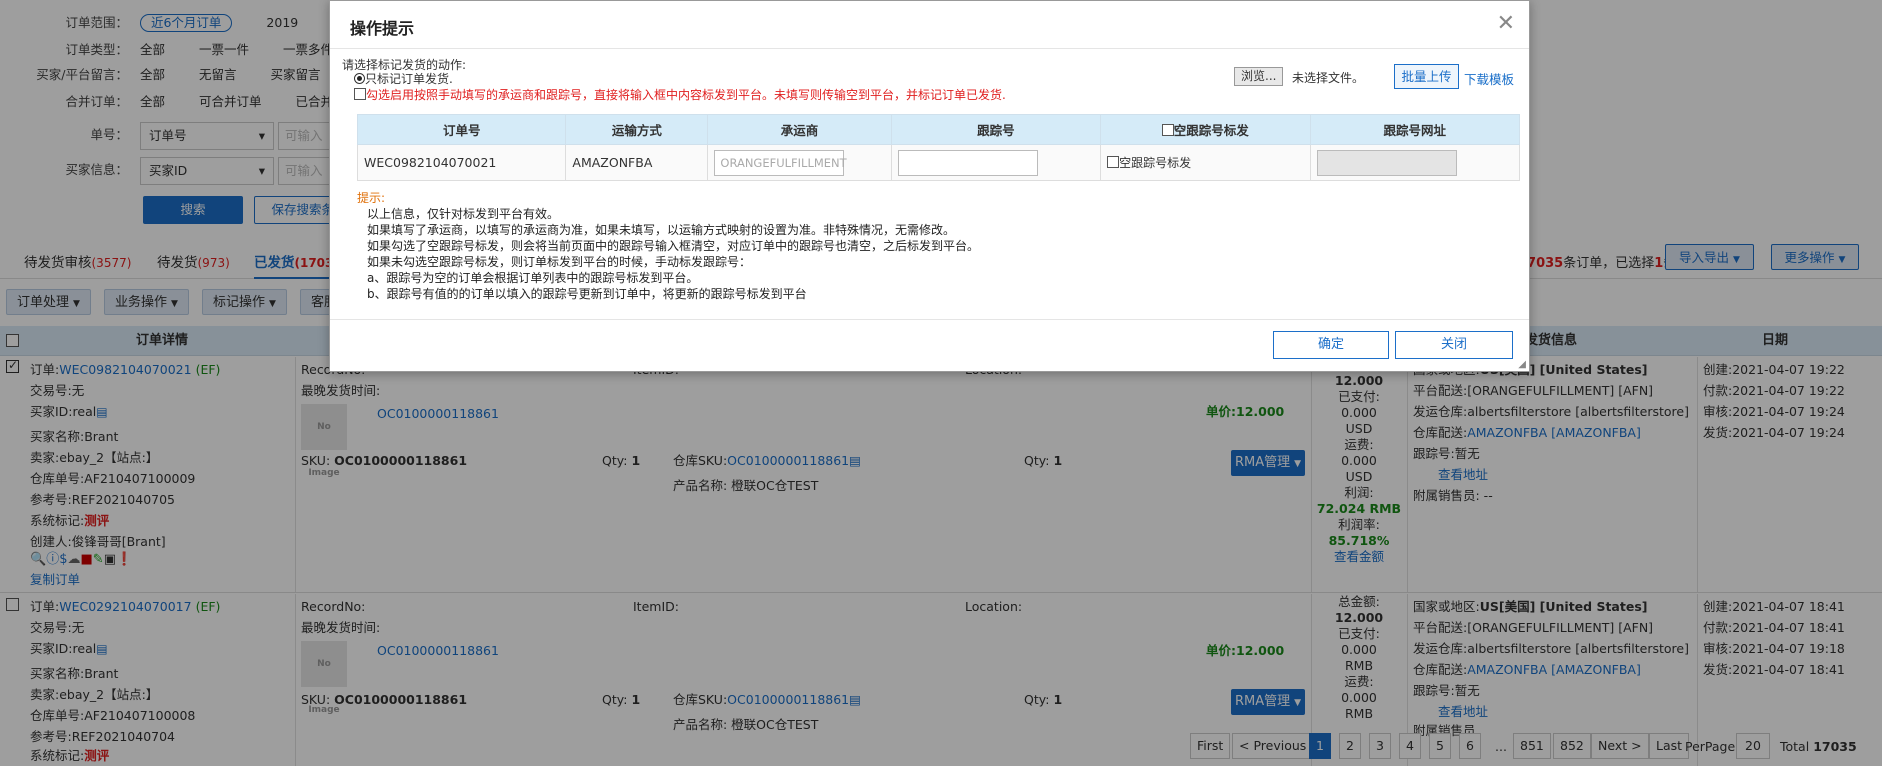  What do you see at coordinates (1167, 130) in the screenshot?
I see `empty-tracking-all-checkbox` at bounding box center [1167, 130].